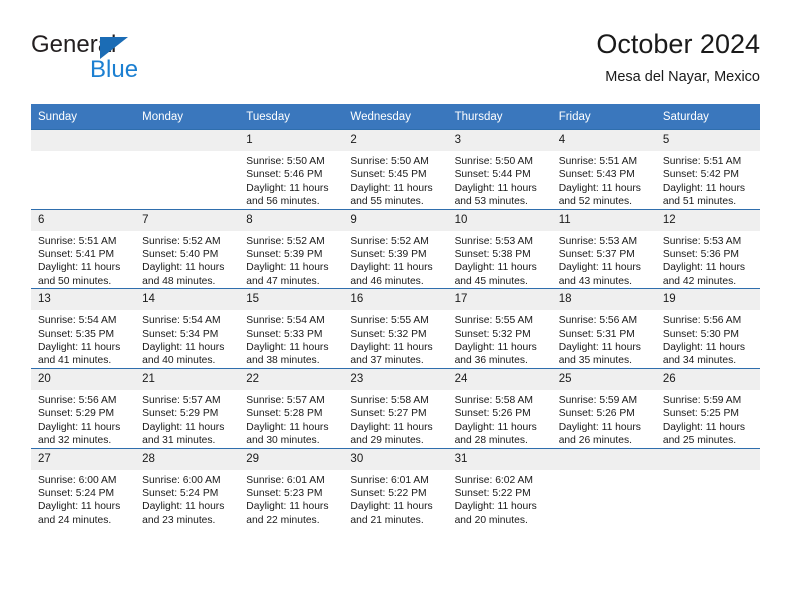 The width and height of the screenshot is (792, 612). What do you see at coordinates (284, 414) in the screenshot?
I see `sunset-text: Sunset: 5:28 PM` at bounding box center [284, 414].